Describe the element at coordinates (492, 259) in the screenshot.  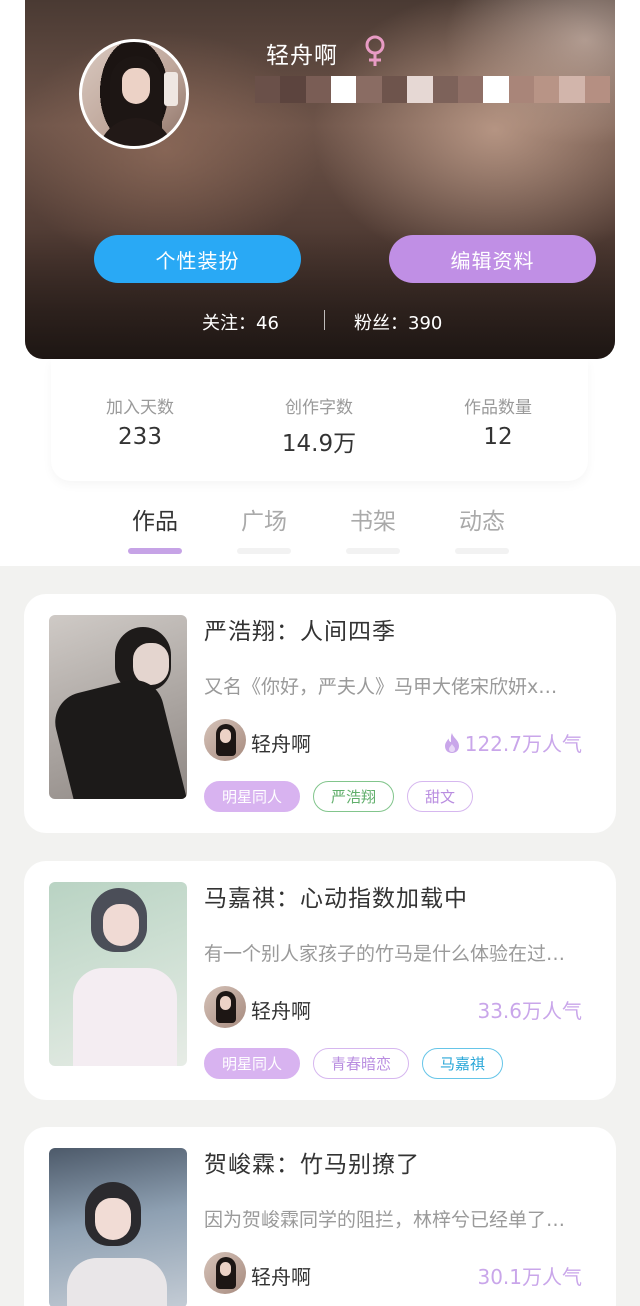
I see `edit-profile-button: 编辑资料` at that location.